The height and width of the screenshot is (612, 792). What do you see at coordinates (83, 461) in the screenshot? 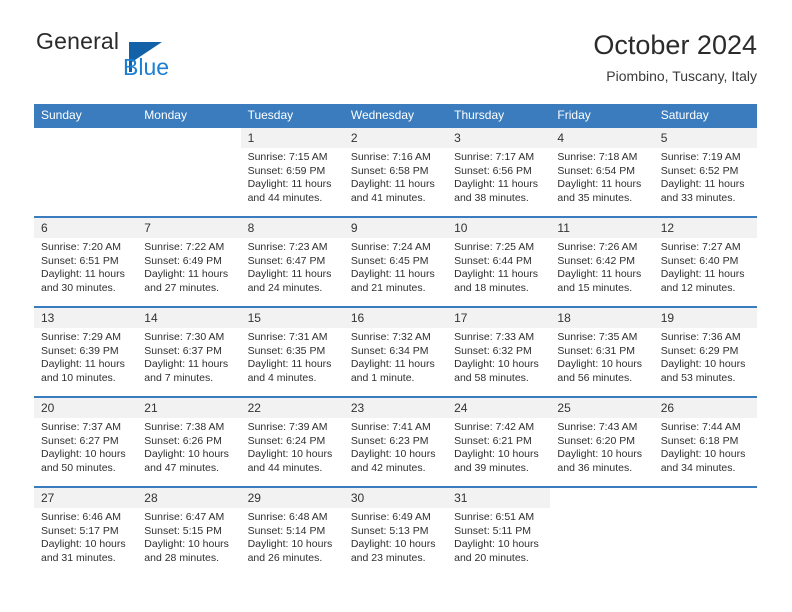
I see `daylight-text: Daylight: 10 hours and 50 minutes.` at bounding box center [83, 461].